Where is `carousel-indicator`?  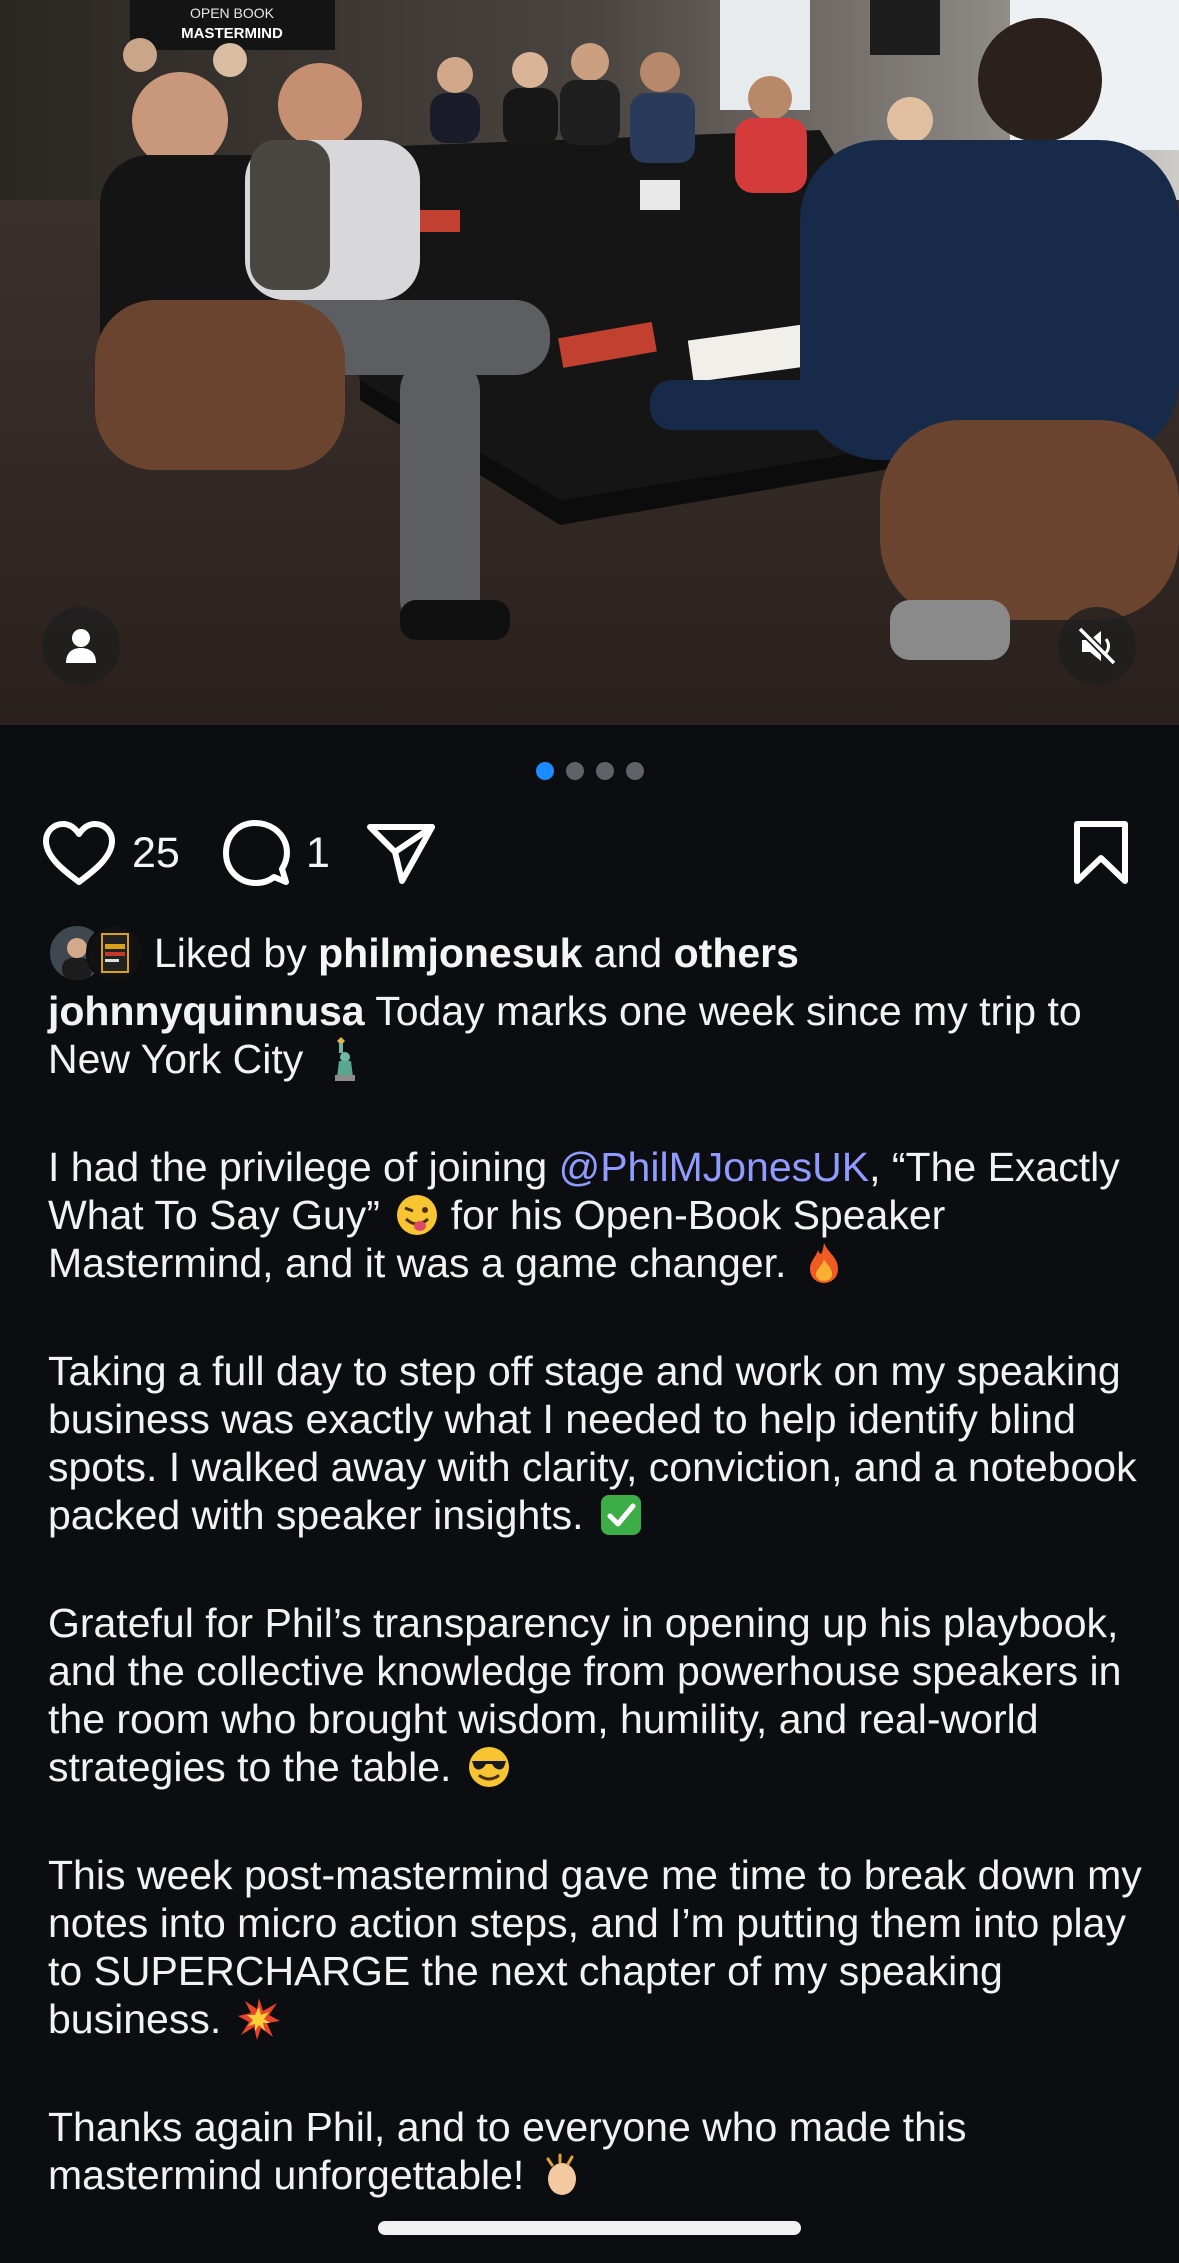 carousel-indicator is located at coordinates (589, 771).